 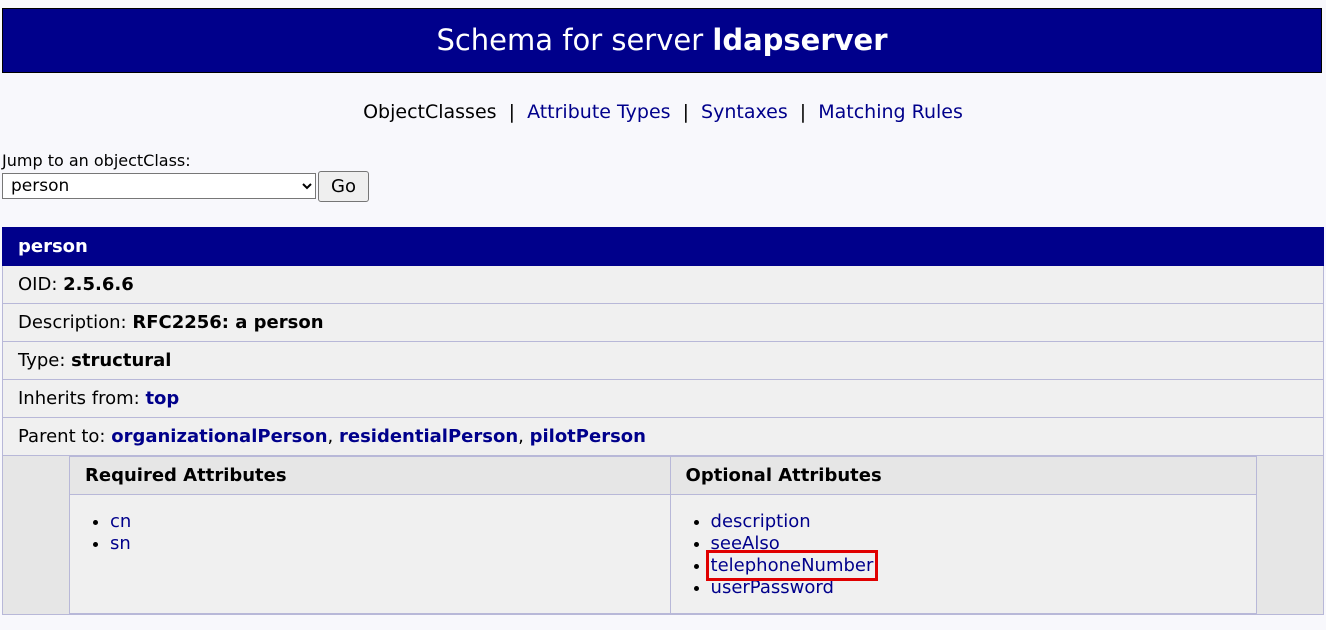 I want to click on inherits-label: Inherits from:, so click(x=79, y=398).